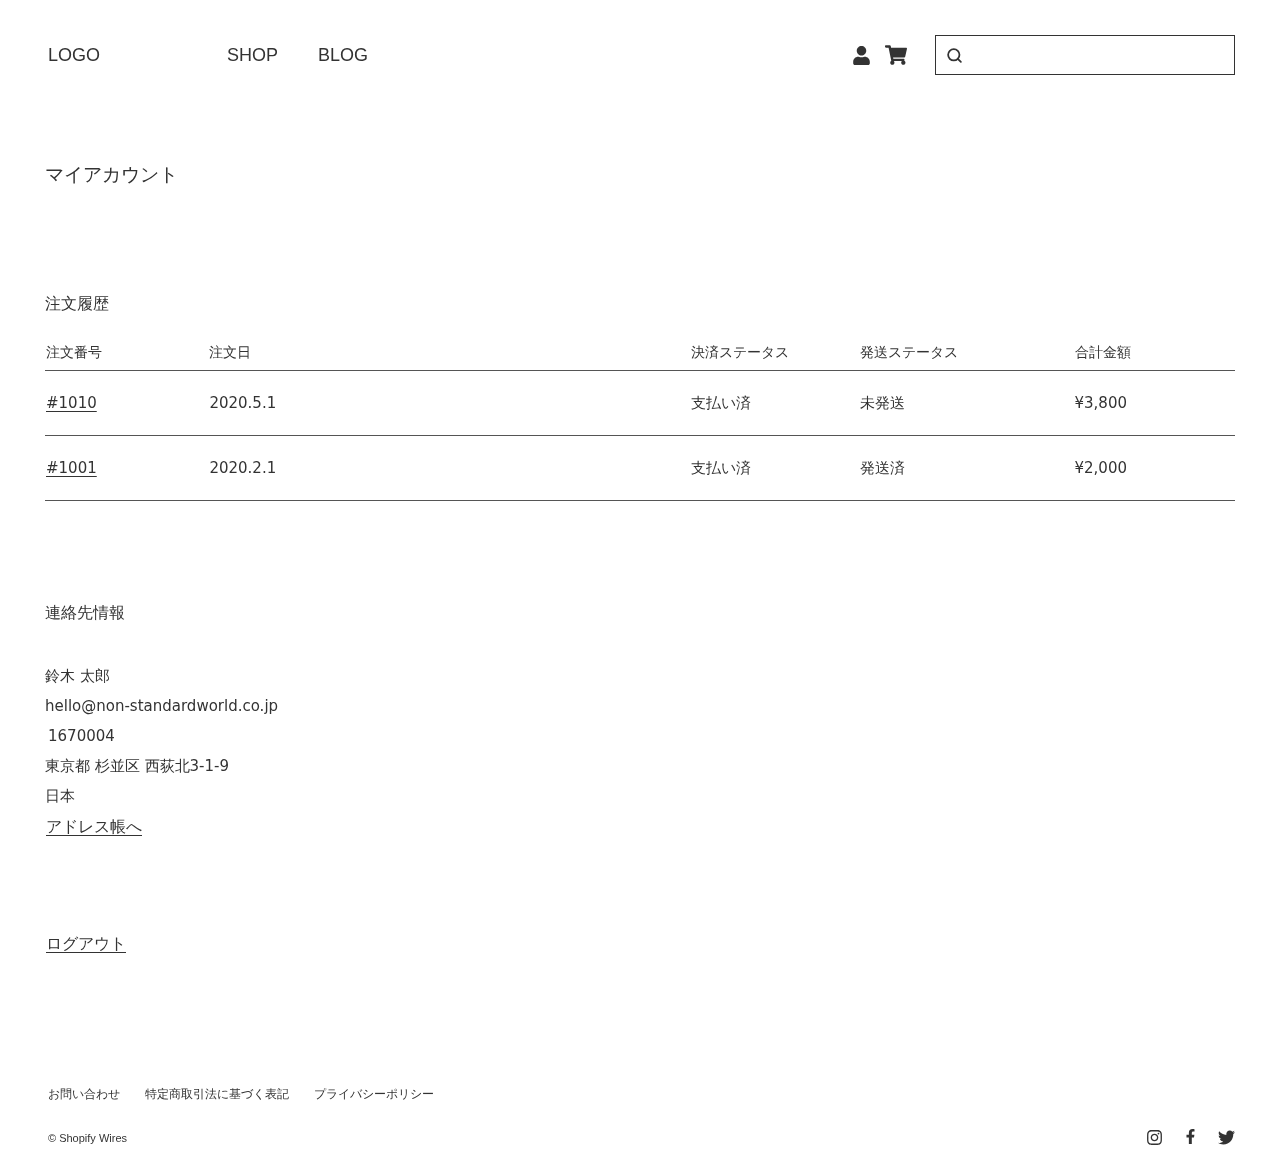 The image size is (1280, 1172). What do you see at coordinates (87, 1137) in the screenshot?
I see `copyright-text: © Shopify Wires` at bounding box center [87, 1137].